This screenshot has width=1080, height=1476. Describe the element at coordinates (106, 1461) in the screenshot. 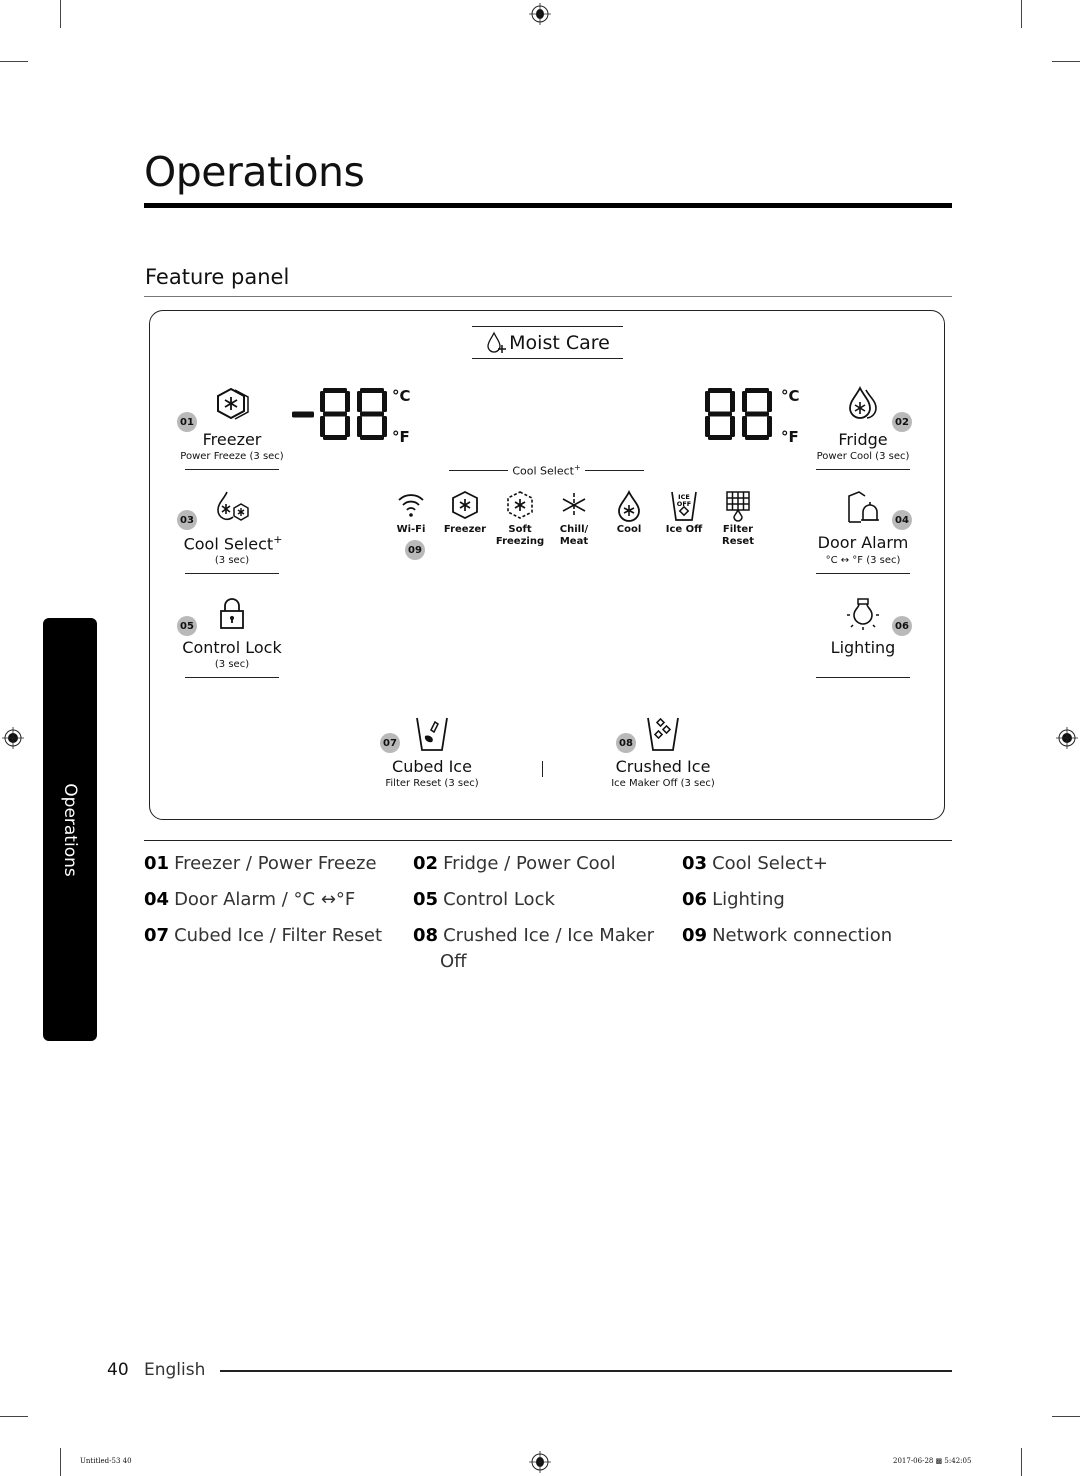

I see `print-file-info: Untitled-53 40` at that location.